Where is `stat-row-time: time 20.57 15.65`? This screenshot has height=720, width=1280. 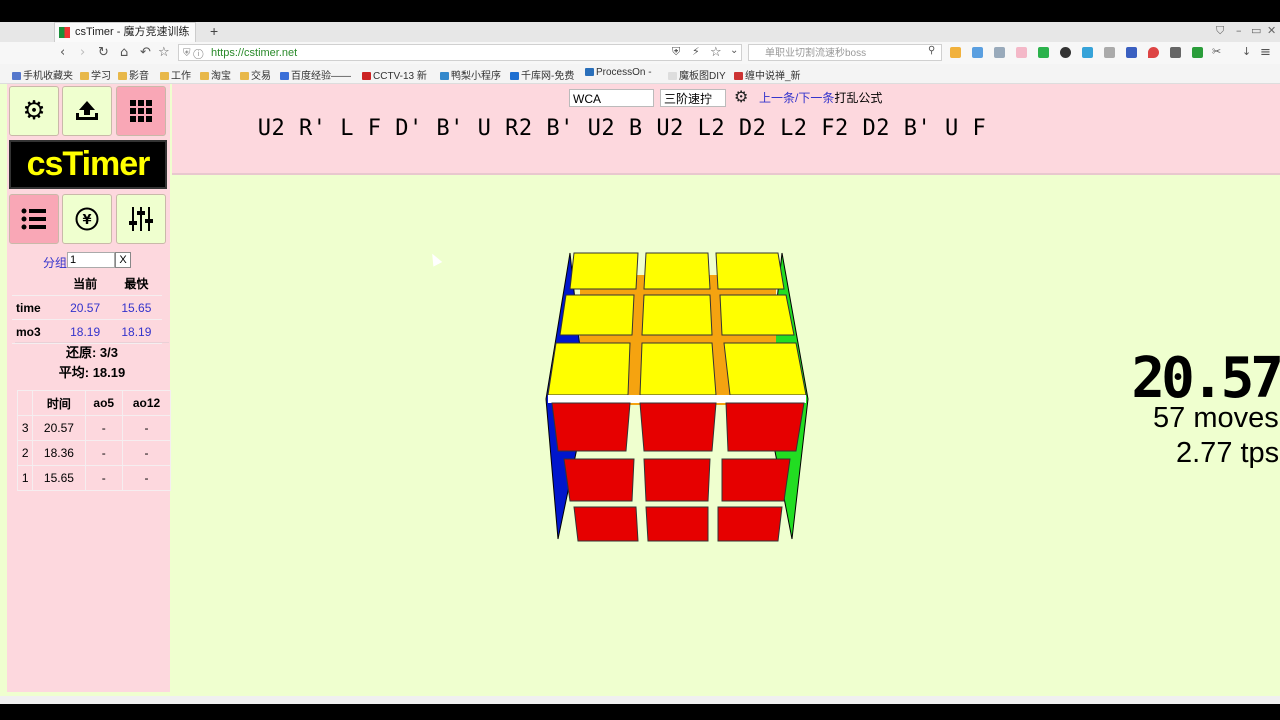
stat-row-time: time 20.57 15.65 is located at coordinates (87, 307).